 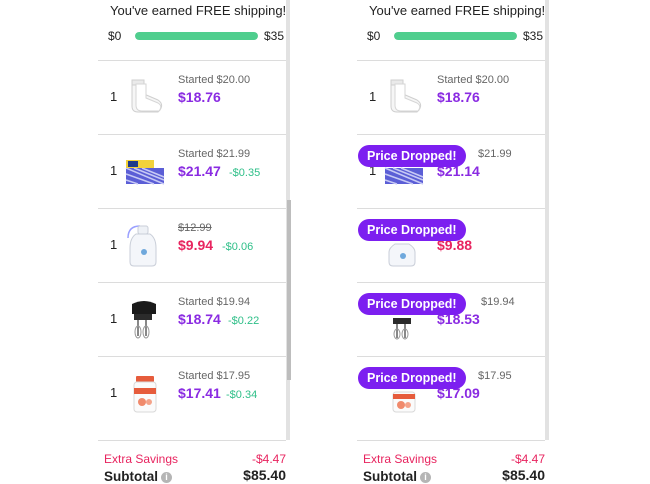 What do you see at coordinates (242, 395) in the screenshot?
I see `item-price-change: -$0.34` at bounding box center [242, 395].